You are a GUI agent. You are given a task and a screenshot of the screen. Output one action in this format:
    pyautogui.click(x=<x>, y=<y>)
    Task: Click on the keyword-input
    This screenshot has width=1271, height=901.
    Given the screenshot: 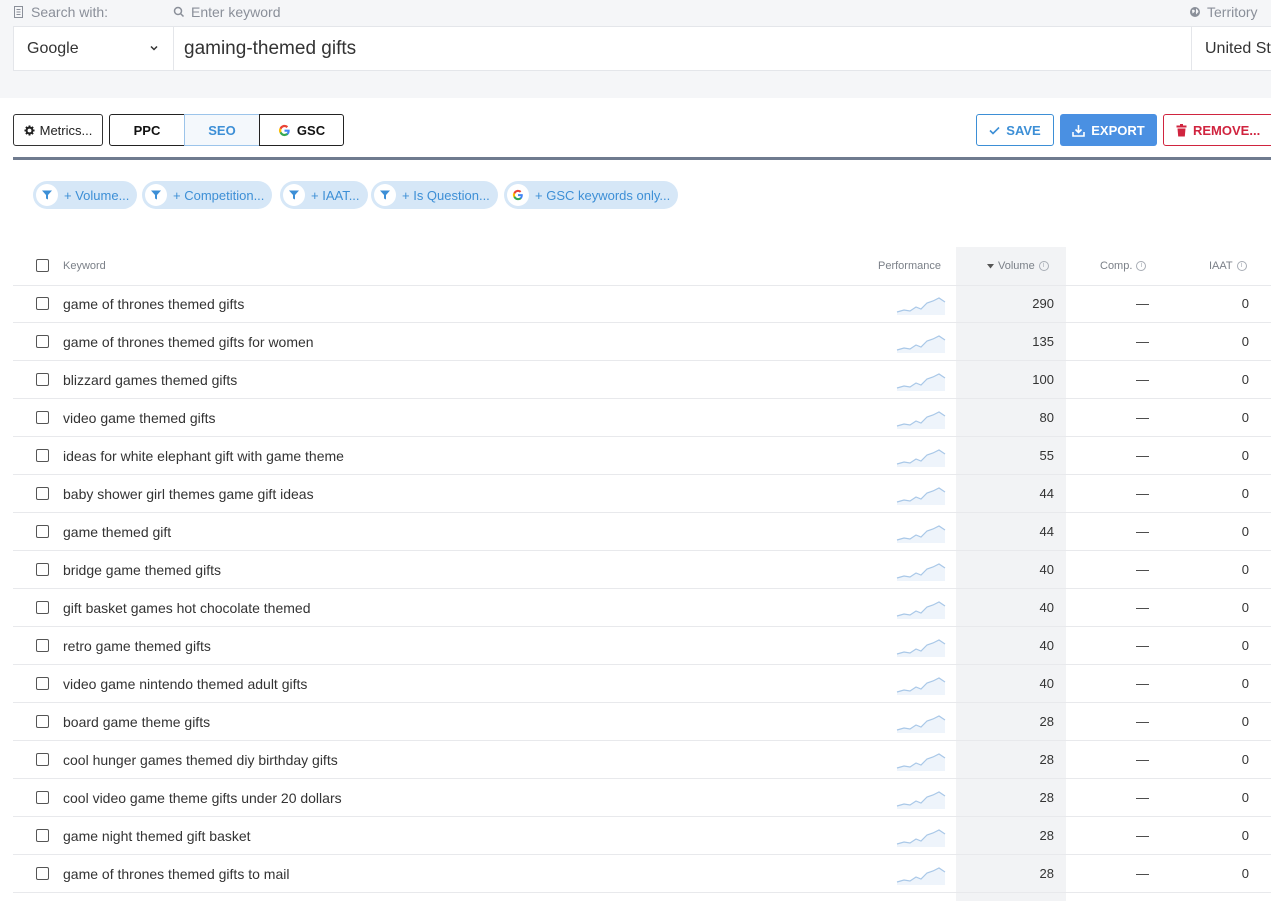 What is the action you would take?
    pyautogui.click(x=682, y=48)
    